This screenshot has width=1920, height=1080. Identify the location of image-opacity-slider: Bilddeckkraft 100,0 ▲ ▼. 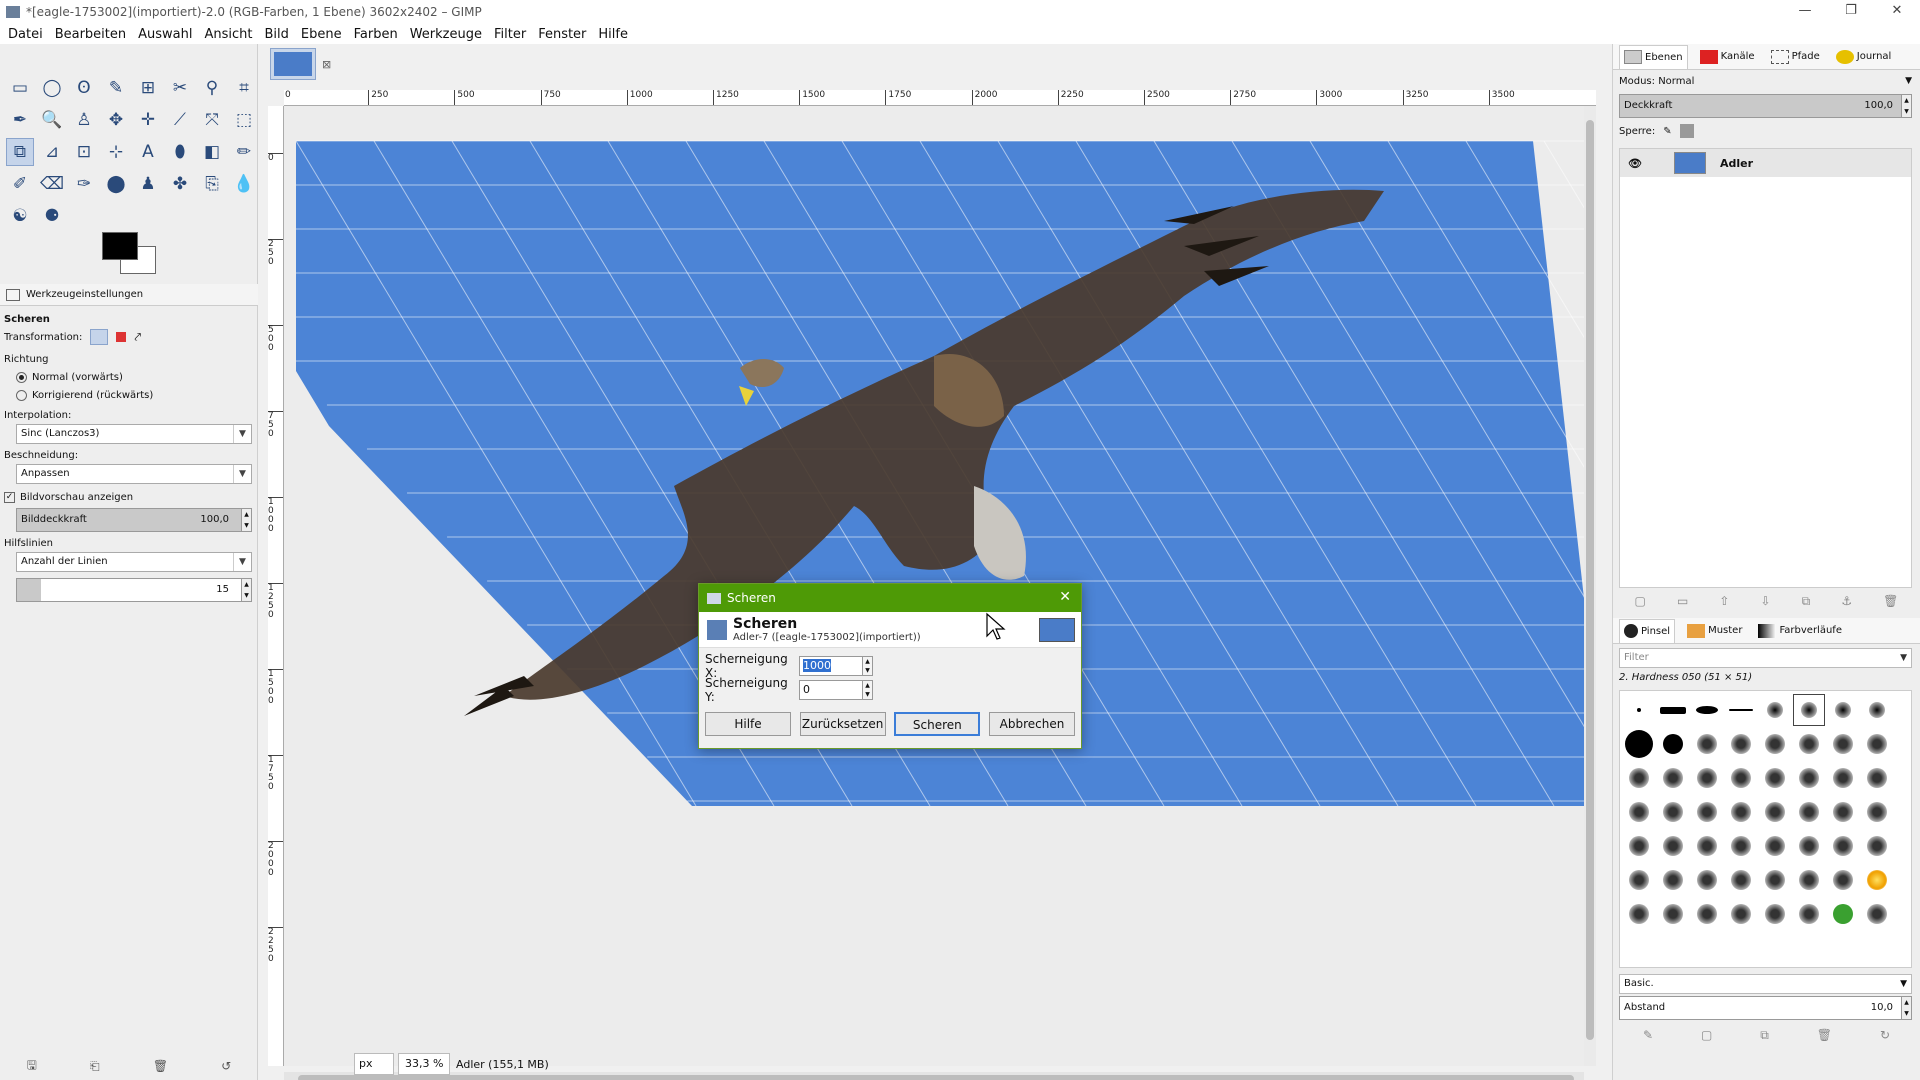
(134, 520).